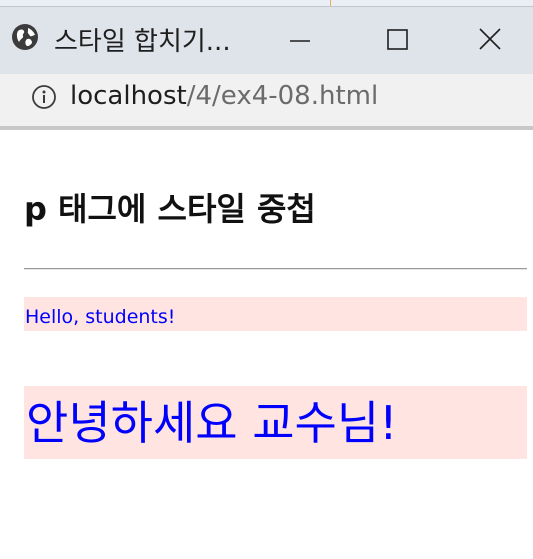 This screenshot has height=559, width=533. Describe the element at coordinates (490, 39) in the screenshot. I see `close-icon` at that location.